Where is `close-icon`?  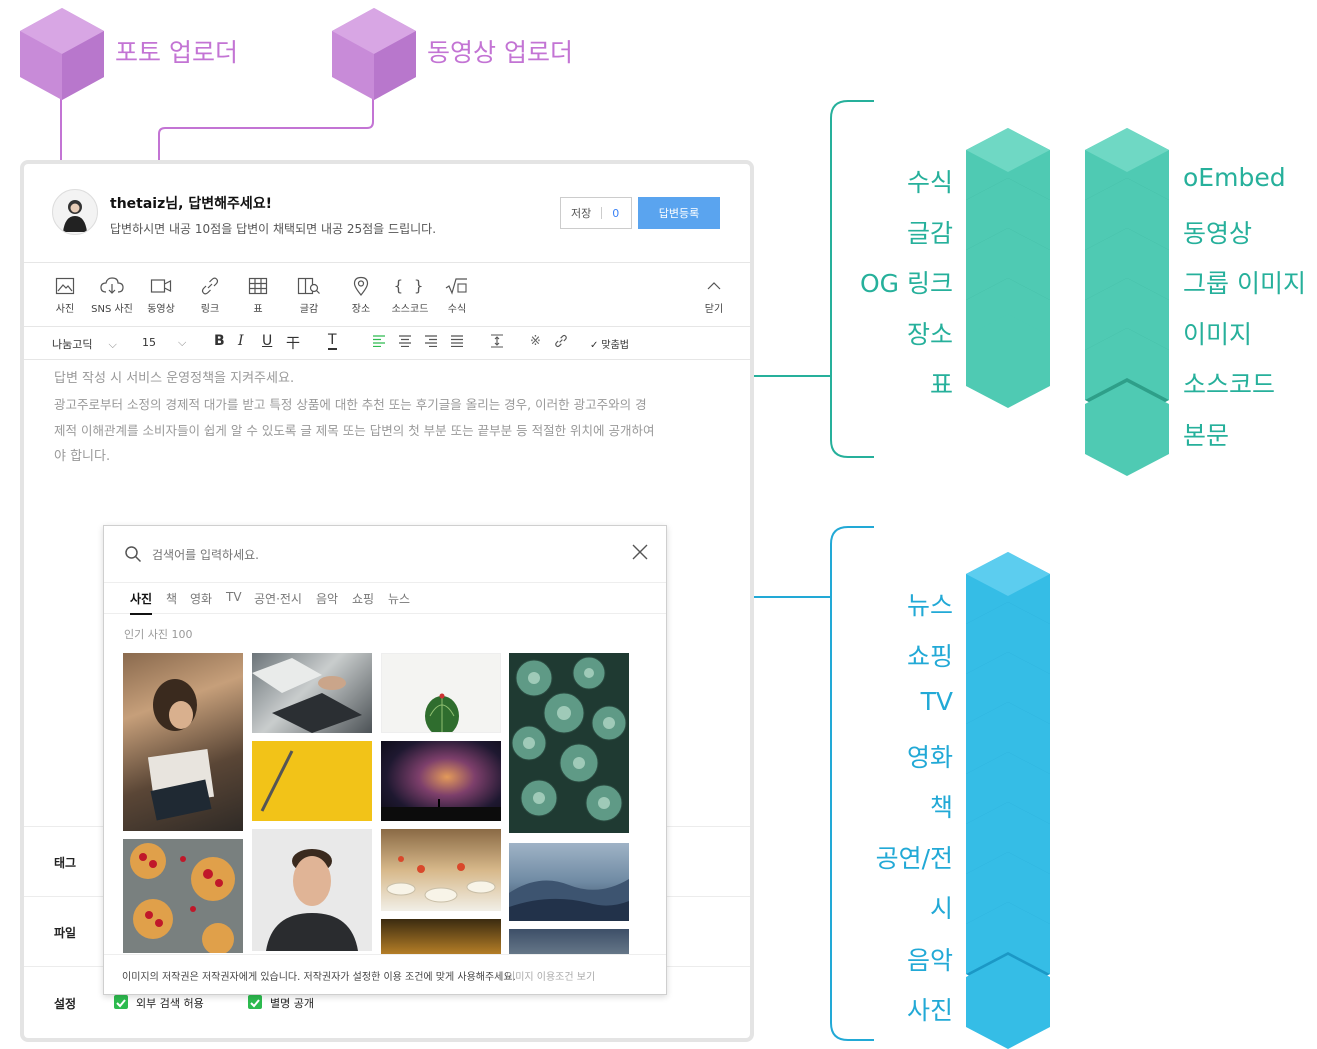 close-icon is located at coordinates (640, 552).